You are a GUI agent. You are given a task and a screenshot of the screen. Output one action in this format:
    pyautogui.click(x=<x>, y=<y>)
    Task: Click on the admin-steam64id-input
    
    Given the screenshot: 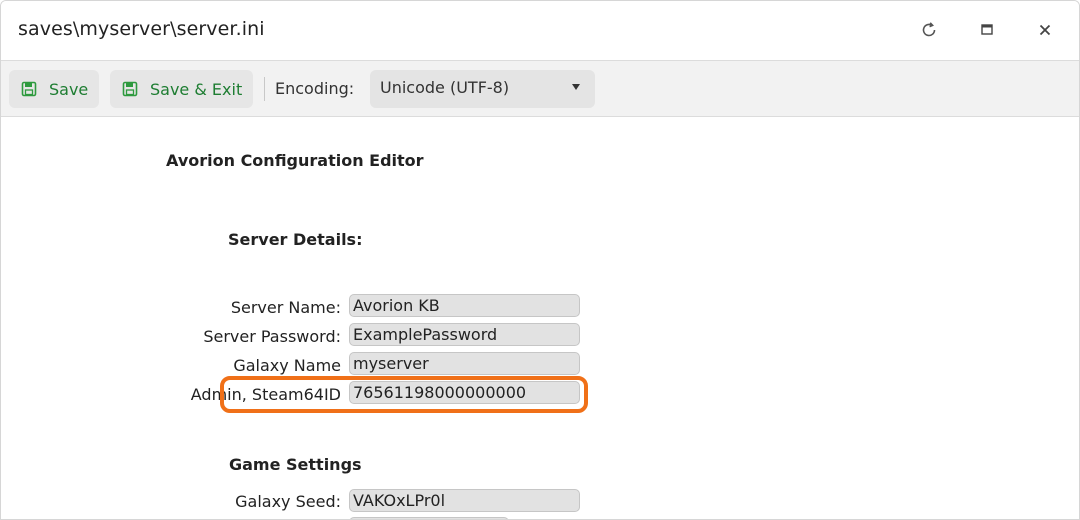 What is the action you would take?
    pyautogui.click(x=464, y=392)
    